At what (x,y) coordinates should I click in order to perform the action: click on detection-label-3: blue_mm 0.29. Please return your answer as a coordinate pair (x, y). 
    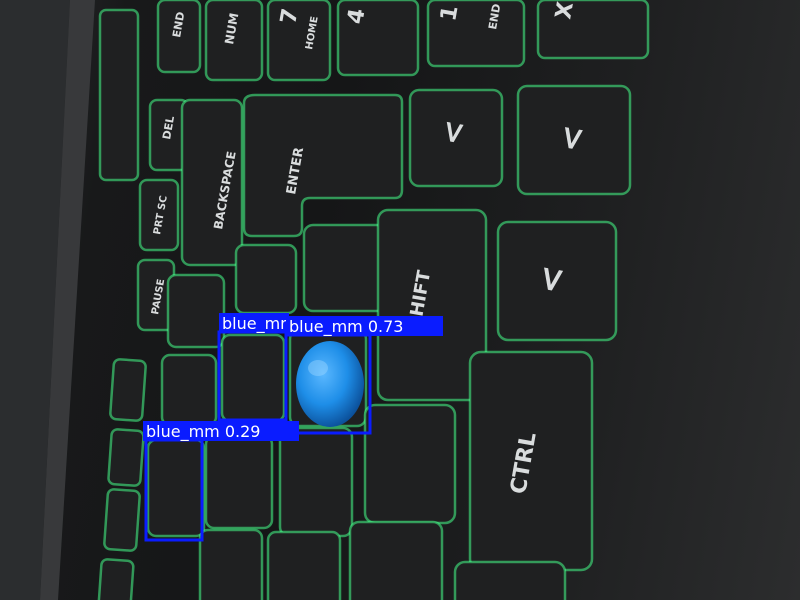
    Looking at the image, I should click on (203, 432).